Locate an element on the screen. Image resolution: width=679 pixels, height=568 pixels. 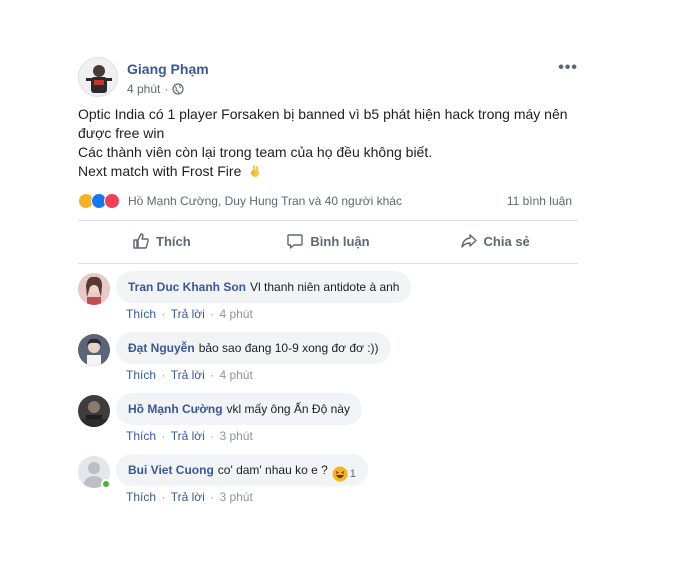
comment-count: 11 bình luận is located at coordinates (539, 201).